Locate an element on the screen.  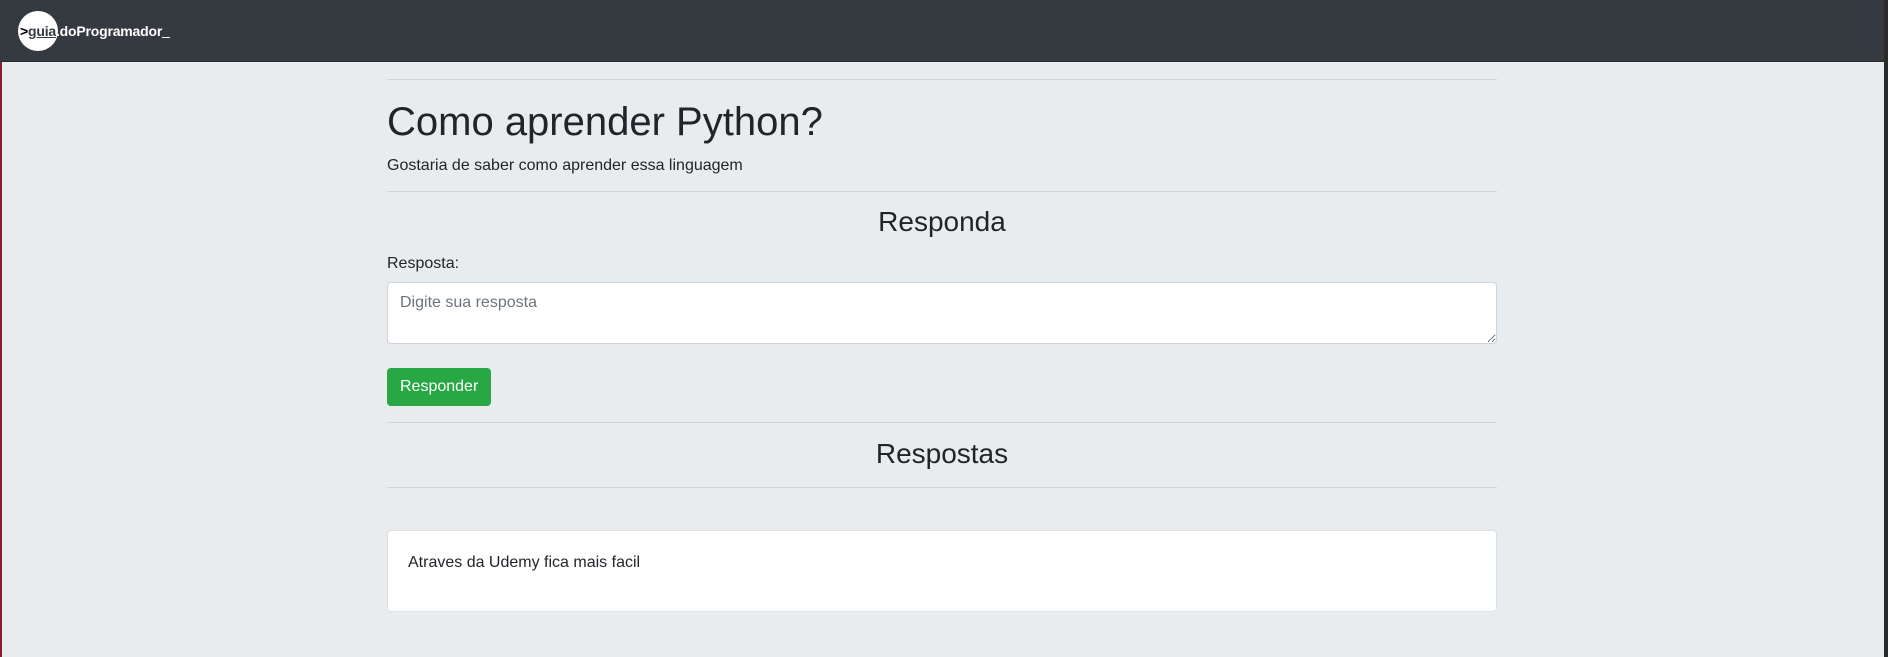
brand-rest: .doProgramador is located at coordinates (109, 31).